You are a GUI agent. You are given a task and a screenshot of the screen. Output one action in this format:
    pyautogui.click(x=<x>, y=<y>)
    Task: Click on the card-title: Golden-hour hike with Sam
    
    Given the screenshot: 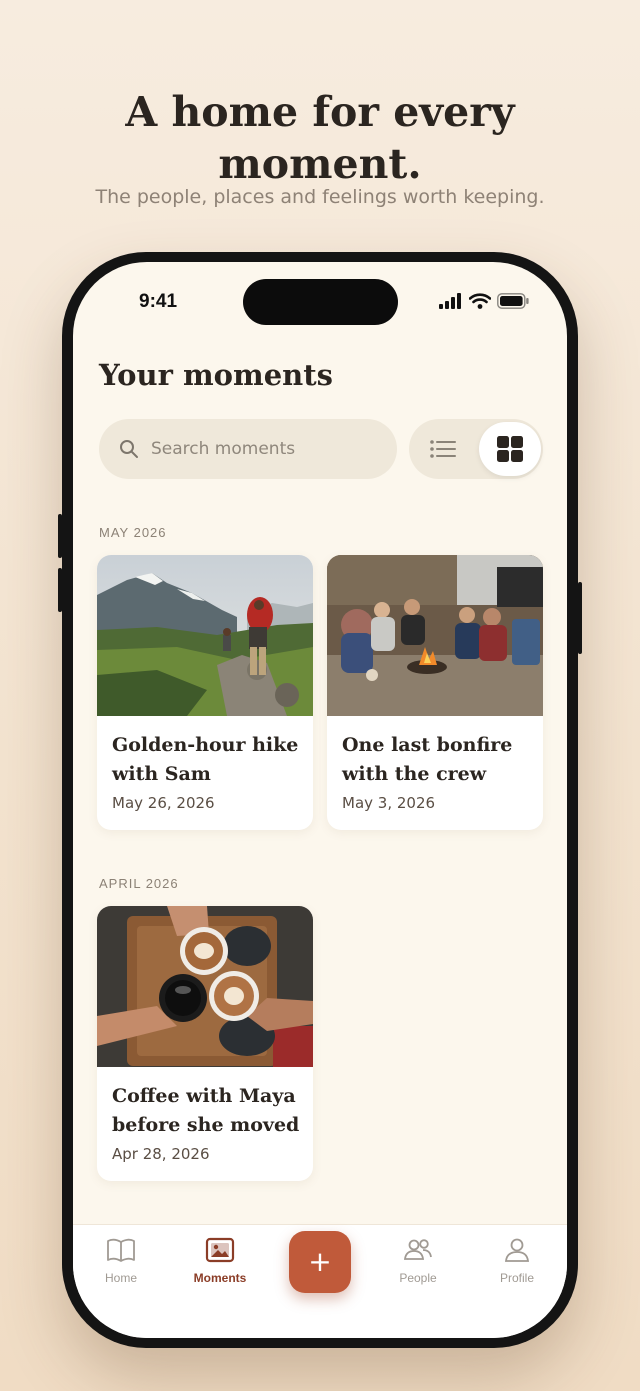 What is the action you would take?
    pyautogui.click(x=205, y=759)
    